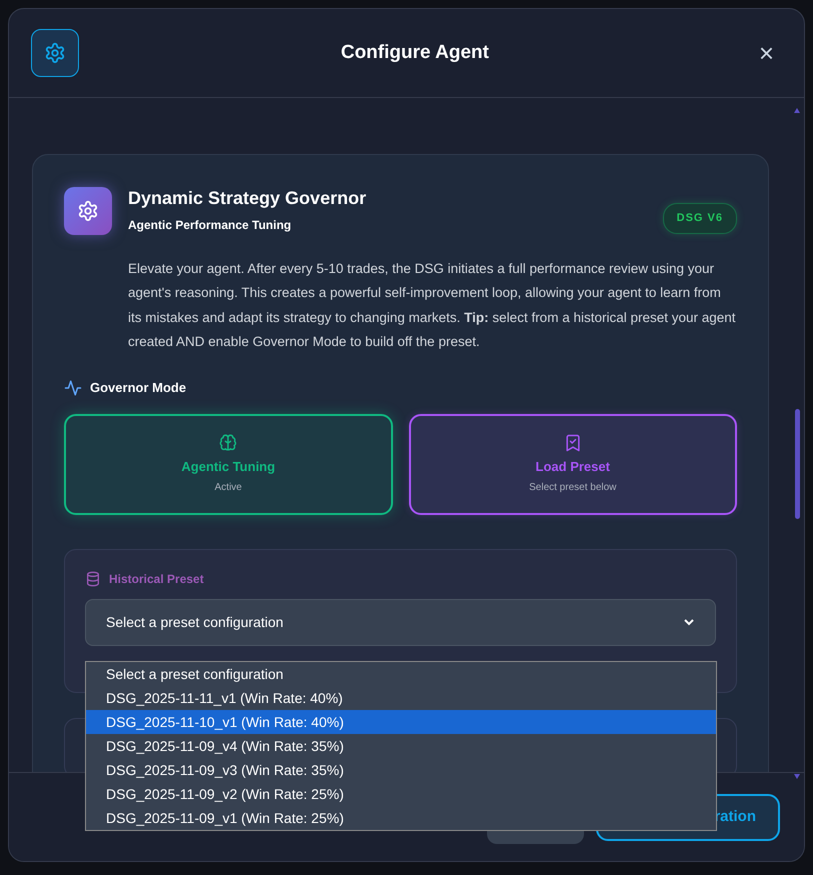  What do you see at coordinates (228, 442) in the screenshot?
I see `brain-icon` at bounding box center [228, 442].